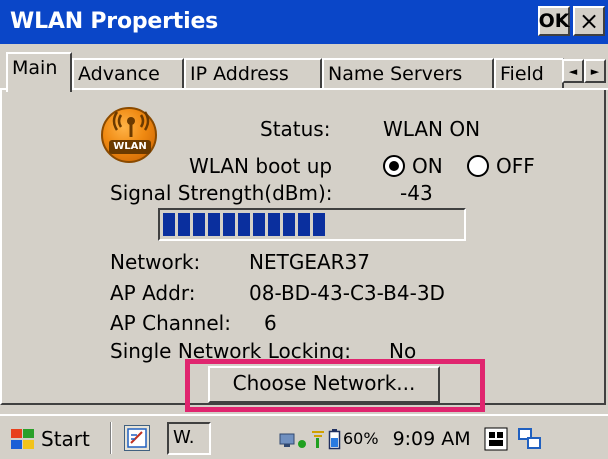 The height and width of the screenshot is (459, 608). What do you see at coordinates (530, 439) in the screenshot?
I see `desktop-switch-icon` at bounding box center [530, 439].